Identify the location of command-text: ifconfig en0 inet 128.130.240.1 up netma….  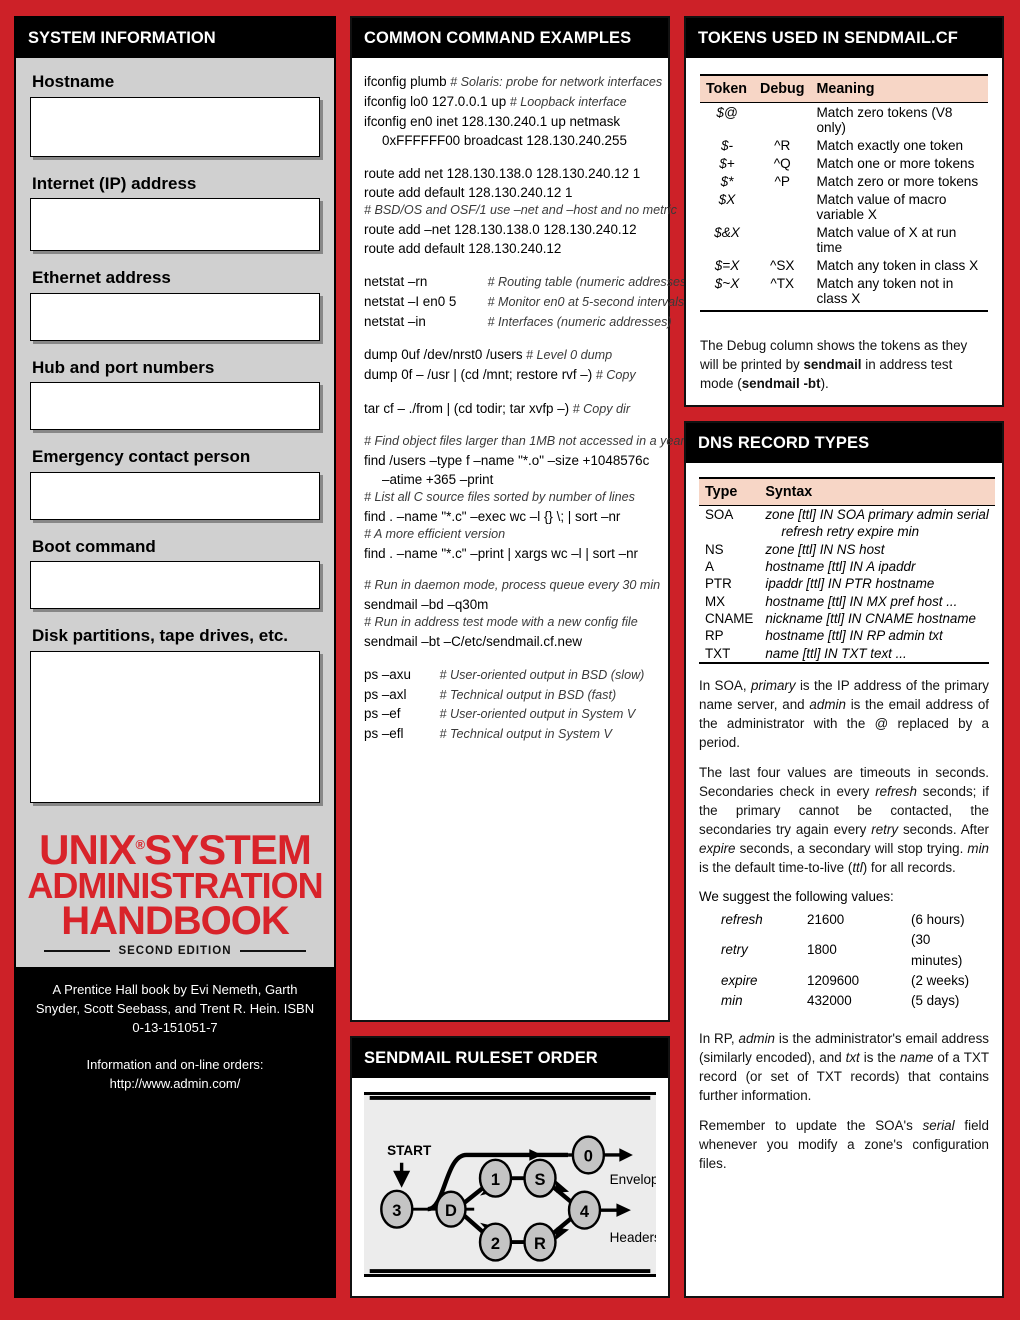
(492, 121).